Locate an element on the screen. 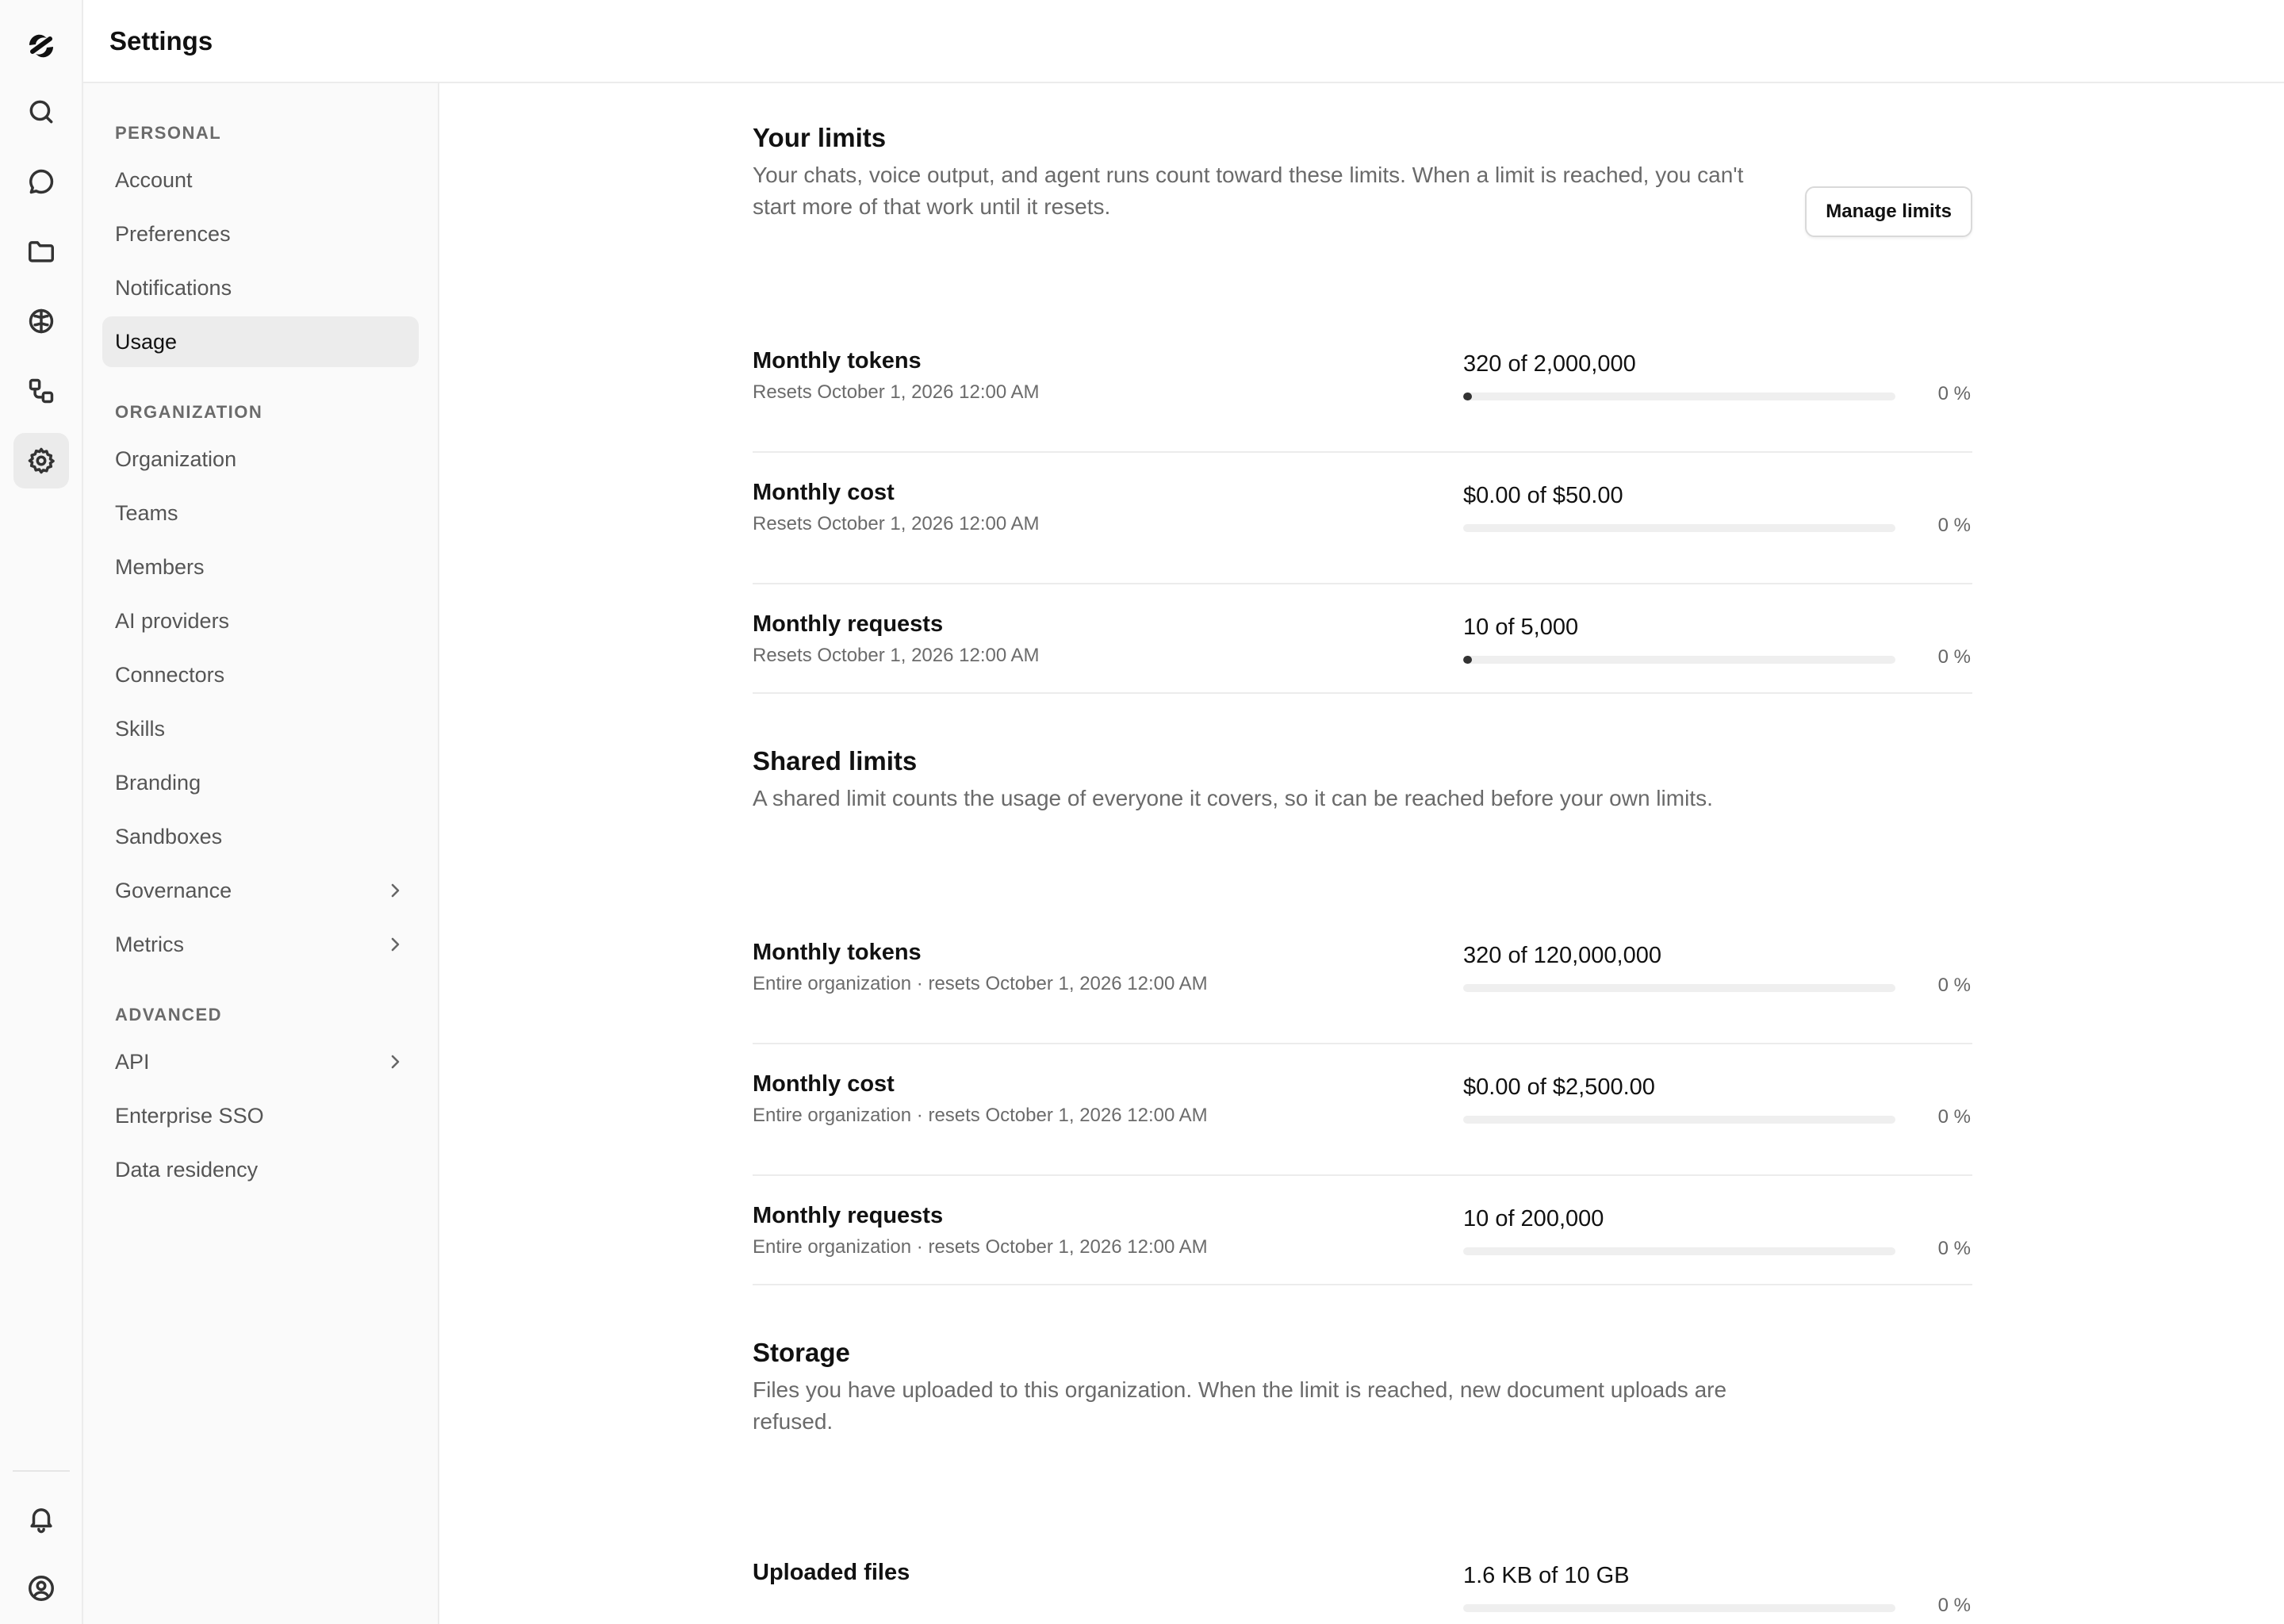  usage-label: Monthly tokens is located at coordinates (837, 360).